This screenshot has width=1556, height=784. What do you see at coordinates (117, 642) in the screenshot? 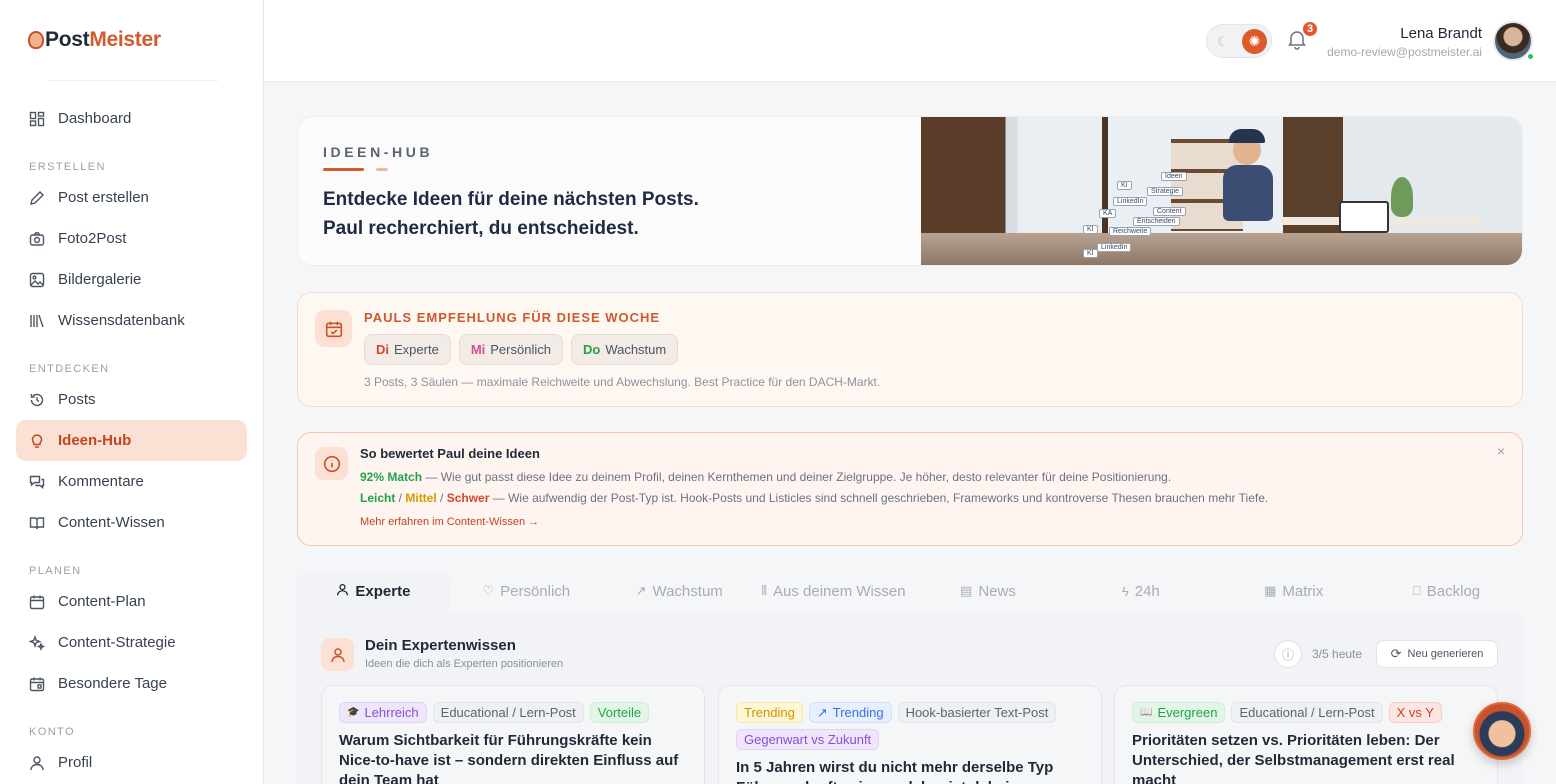
I see `sidebar-item-label: Content-Strategie` at bounding box center [117, 642].